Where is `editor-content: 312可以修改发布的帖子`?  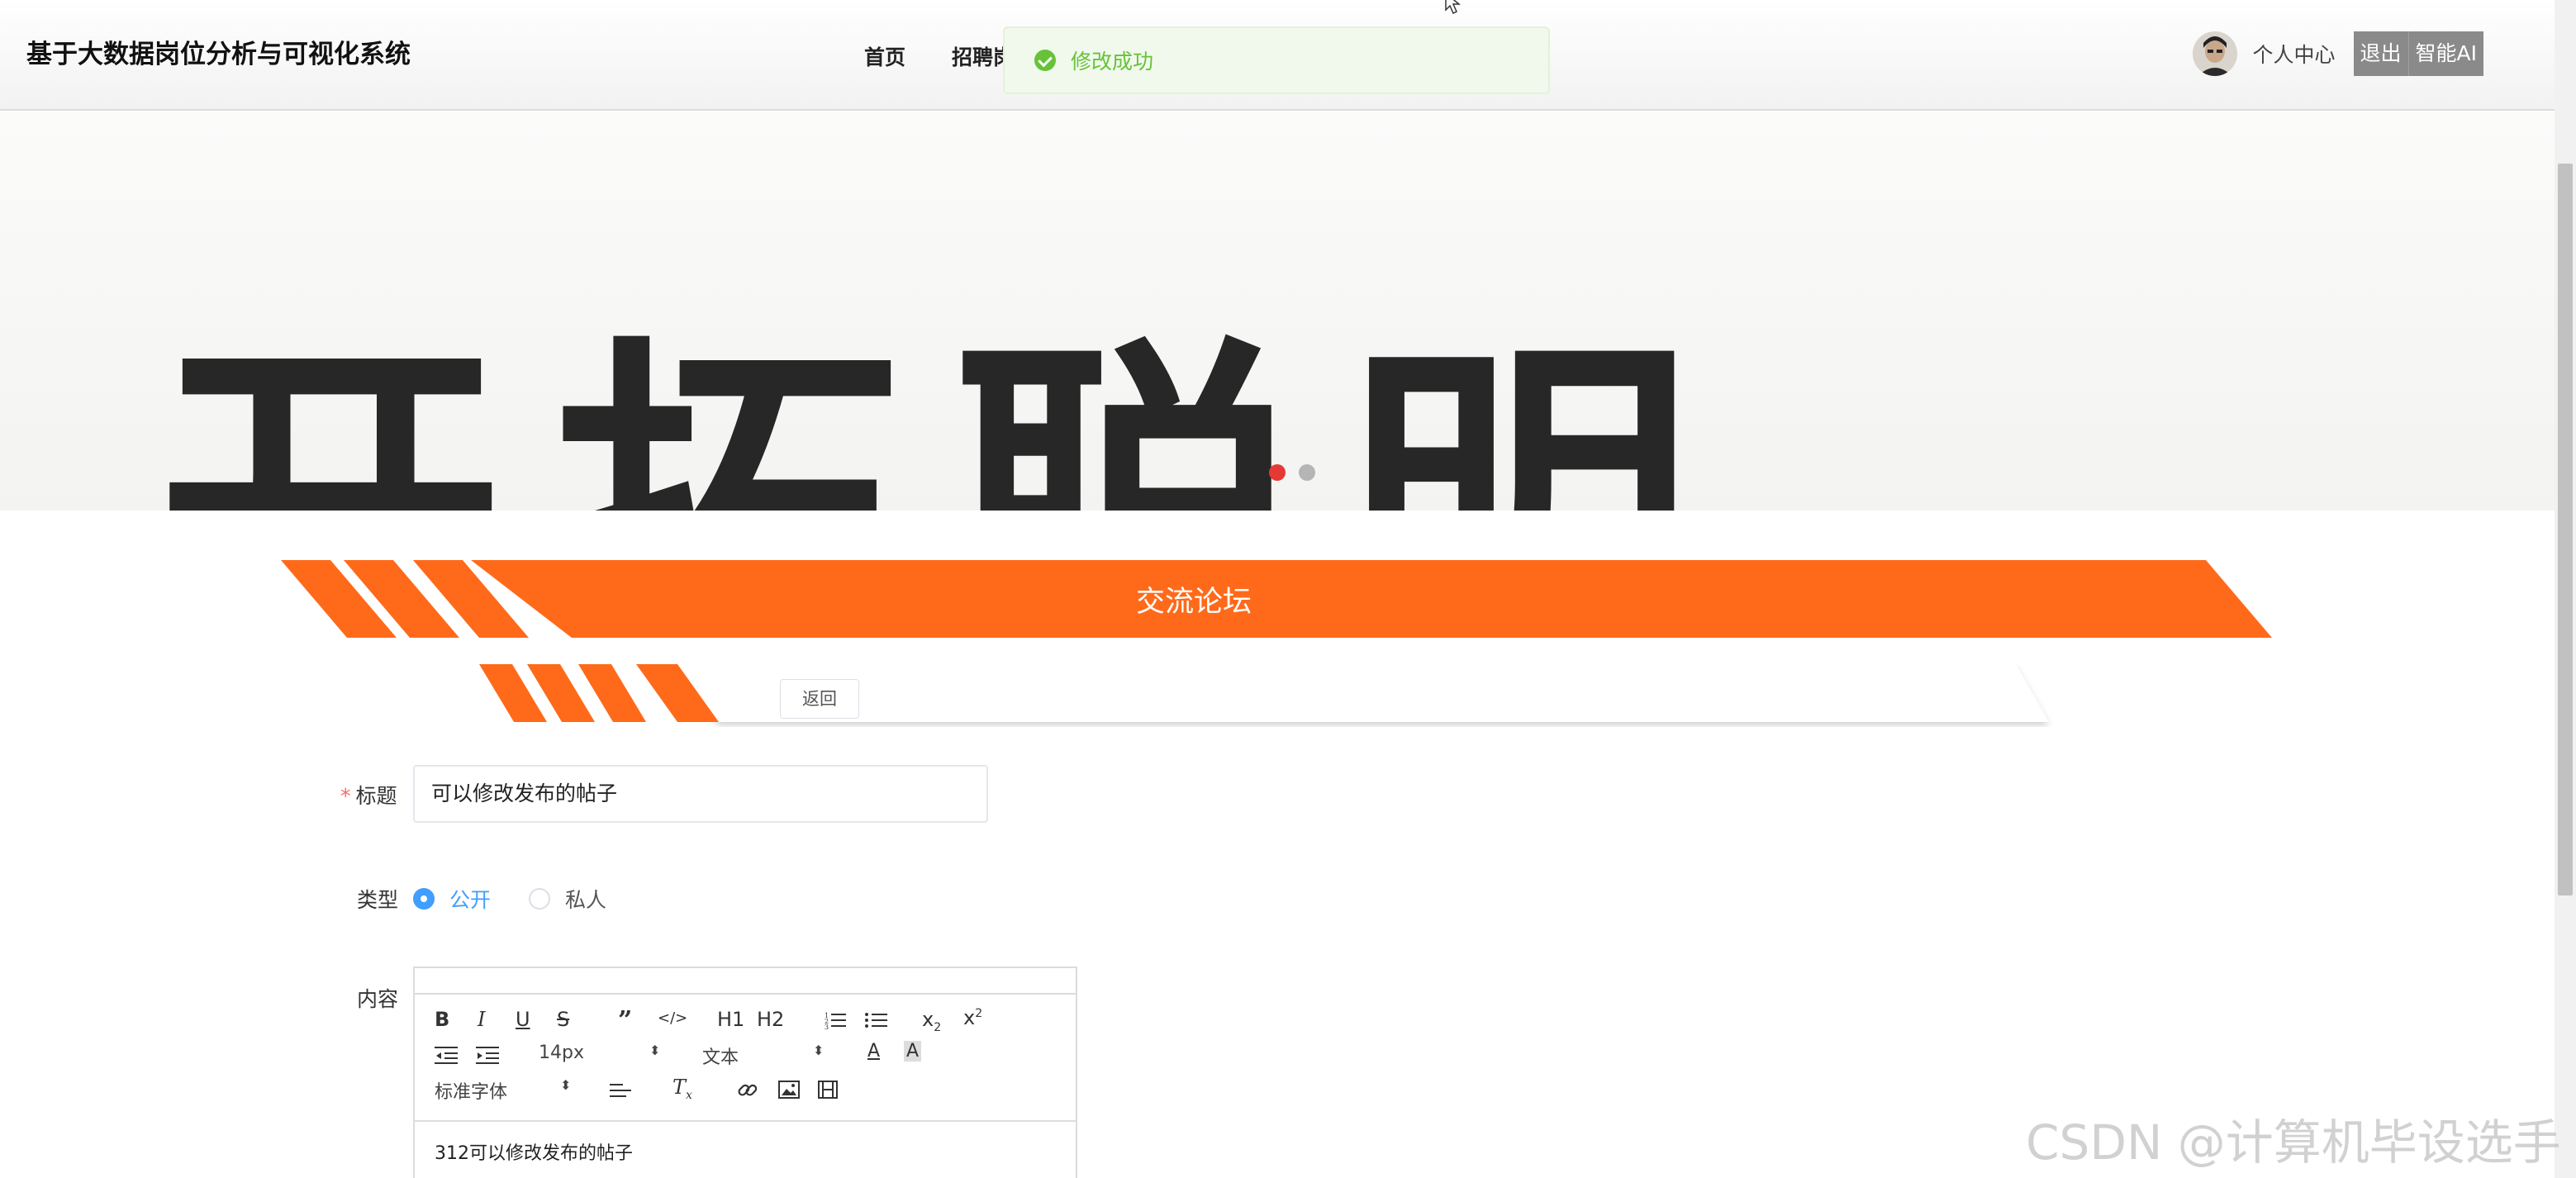
editor-content: 312可以修改发布的帖子 is located at coordinates (534, 1151).